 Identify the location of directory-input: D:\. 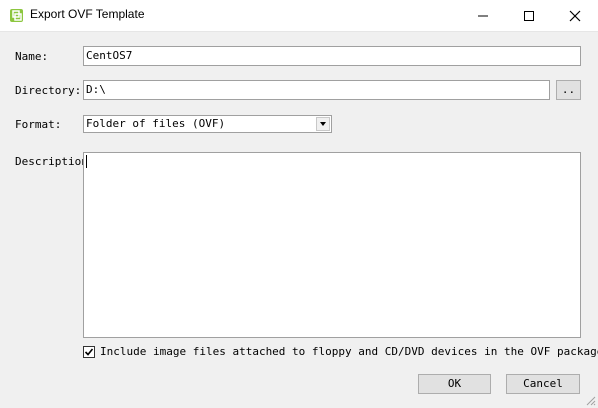
(316, 90).